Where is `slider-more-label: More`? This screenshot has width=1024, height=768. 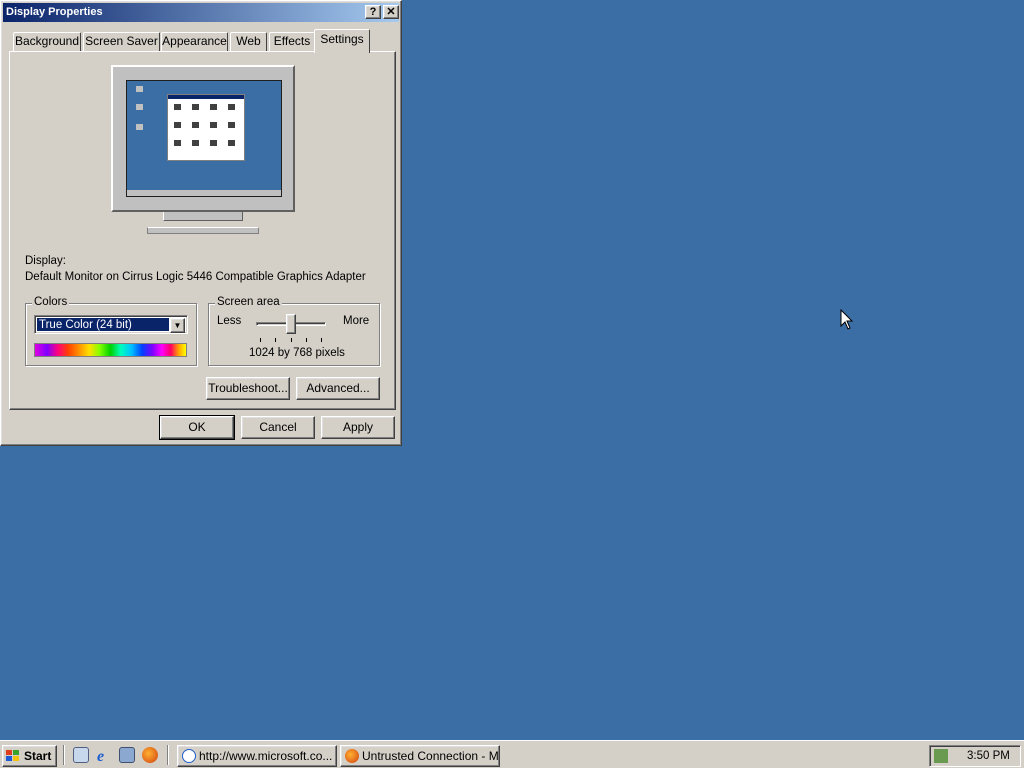 slider-more-label: More is located at coordinates (356, 321).